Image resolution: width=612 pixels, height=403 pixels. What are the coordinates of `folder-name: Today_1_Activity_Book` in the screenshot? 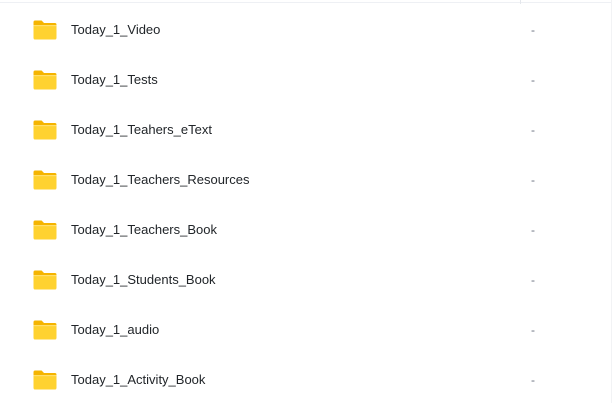 It's located at (138, 380).